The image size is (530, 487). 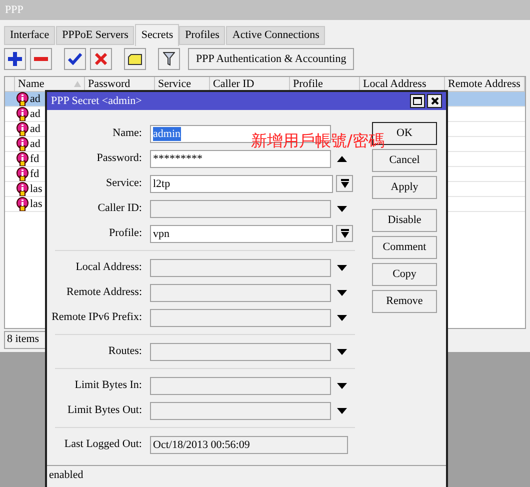 What do you see at coordinates (97, 101) in the screenshot?
I see `dialog-title: PPP Secret <admin>` at bounding box center [97, 101].